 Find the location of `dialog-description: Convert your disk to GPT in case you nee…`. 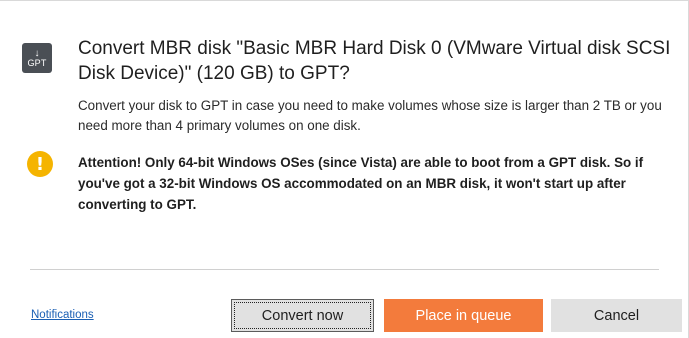

dialog-description: Convert your disk to GPT in case you nee… is located at coordinates (370, 115).